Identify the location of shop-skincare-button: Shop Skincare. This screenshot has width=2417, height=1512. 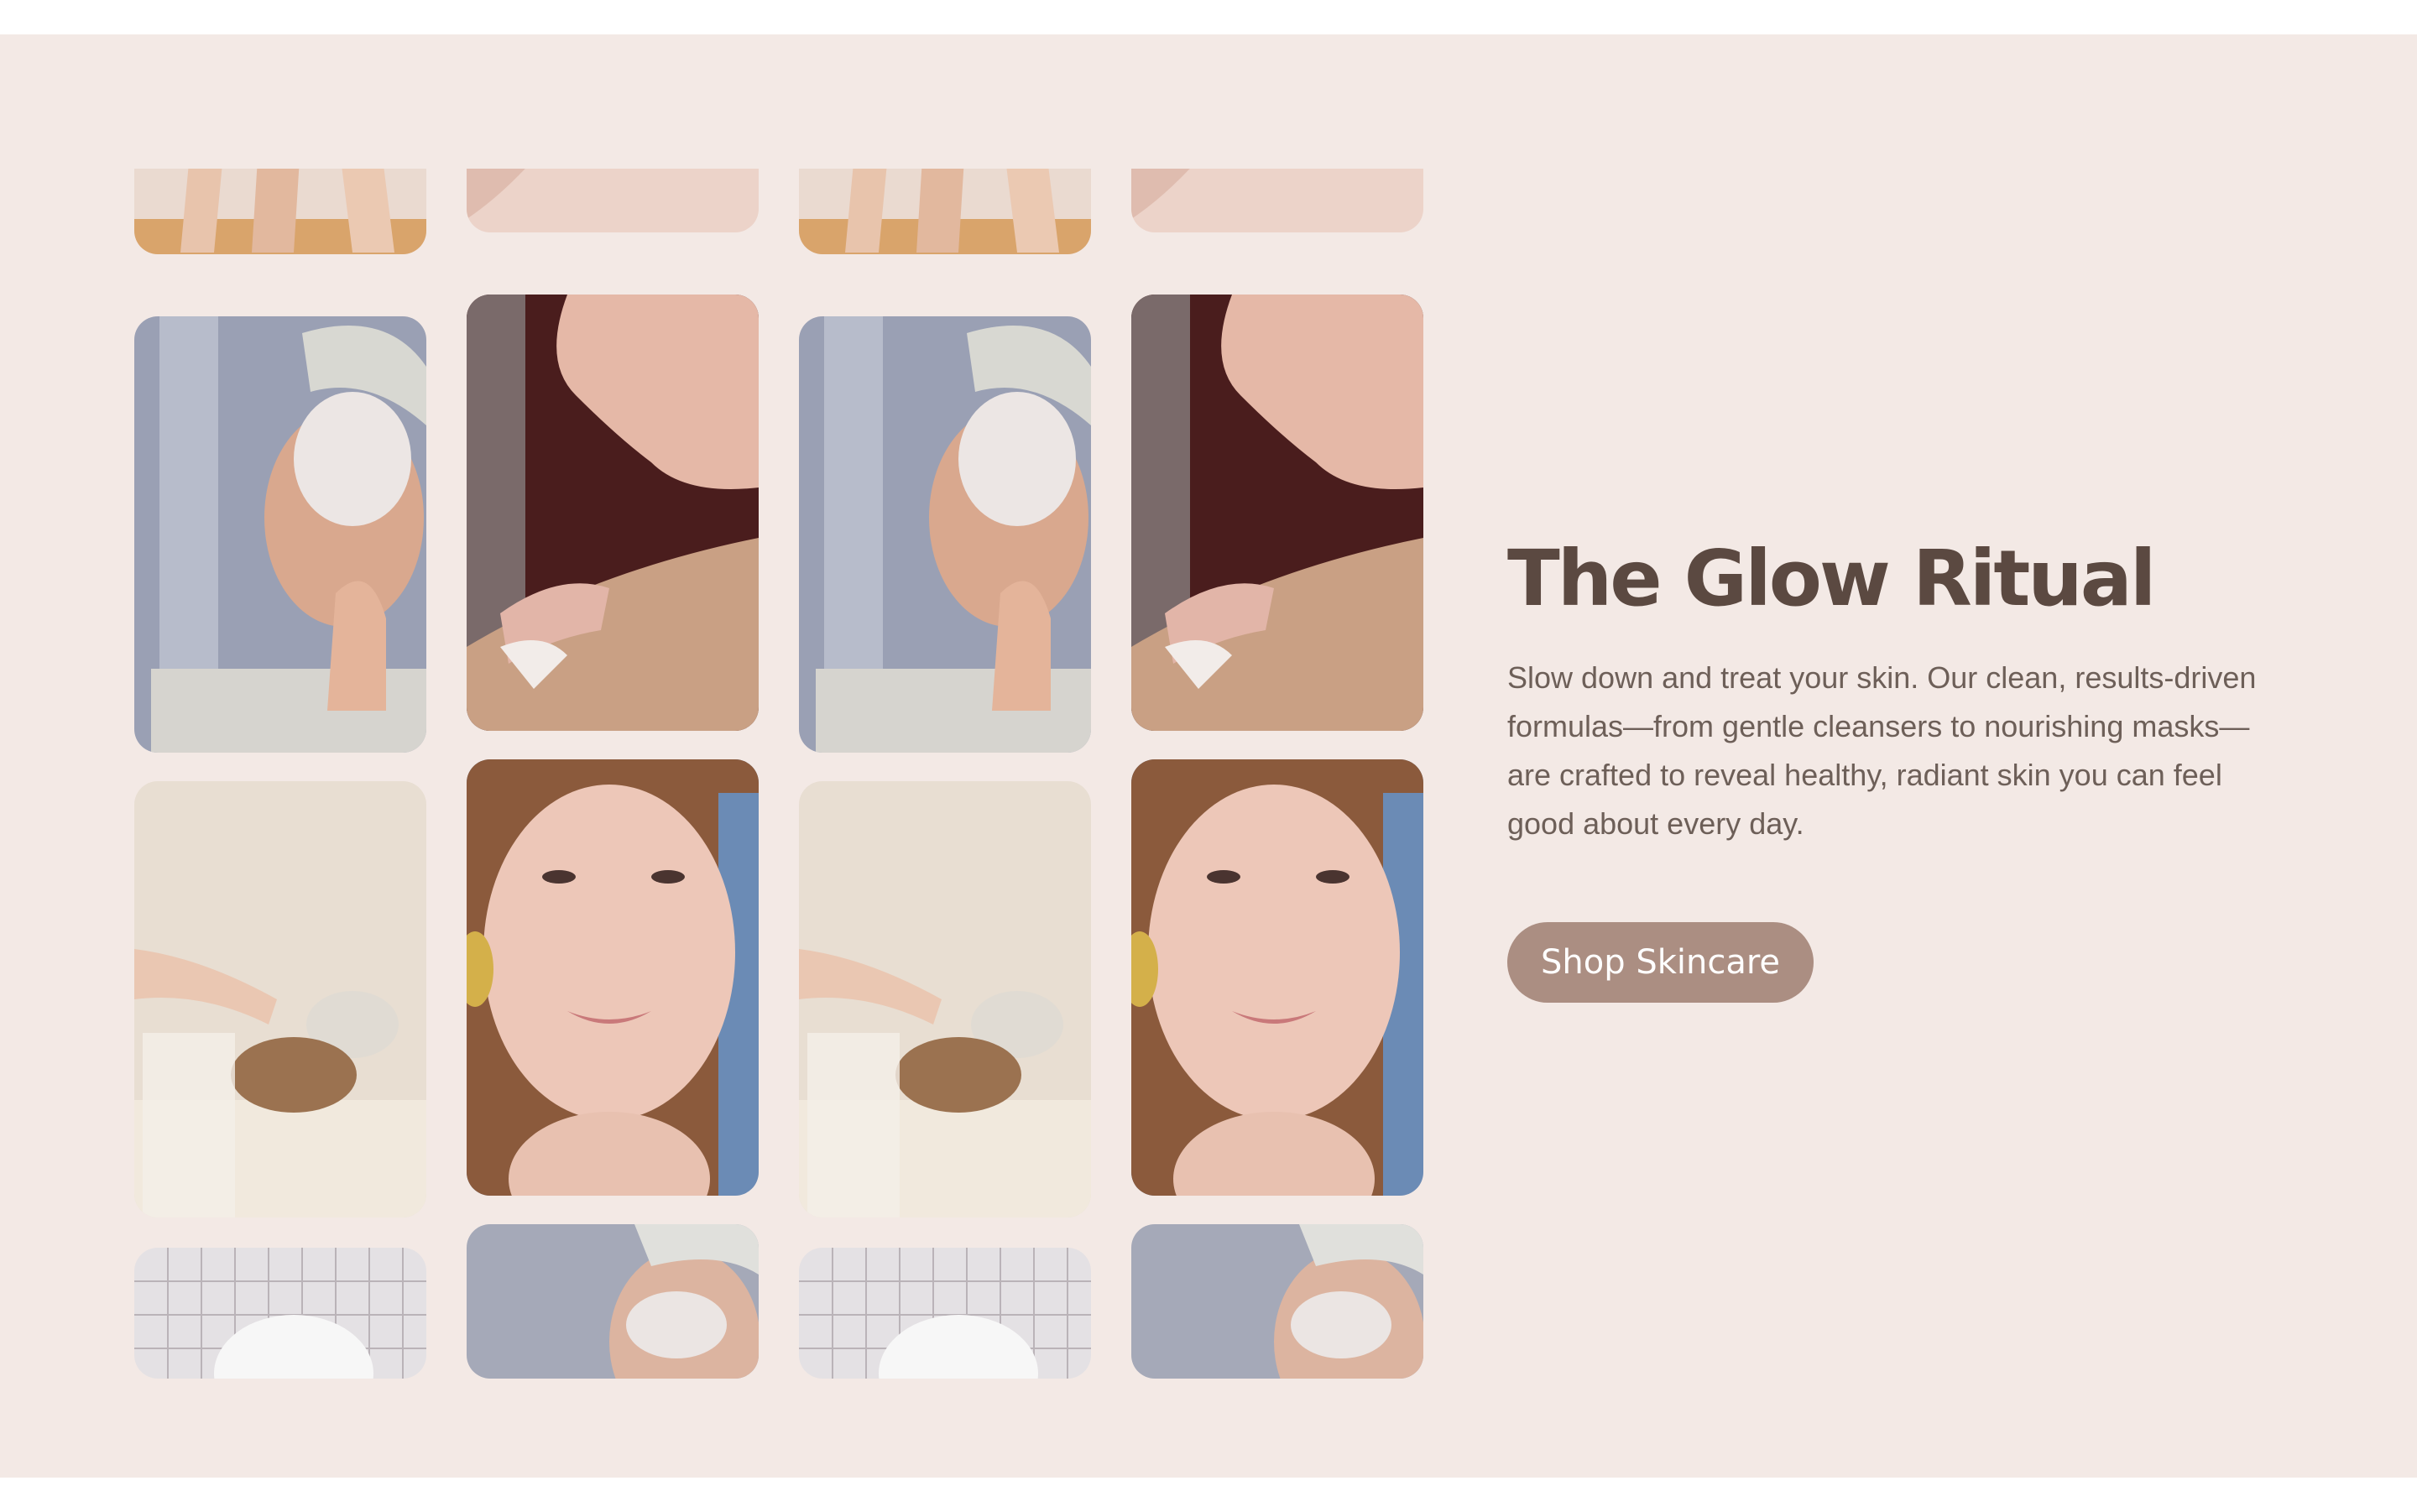
(1660, 962).